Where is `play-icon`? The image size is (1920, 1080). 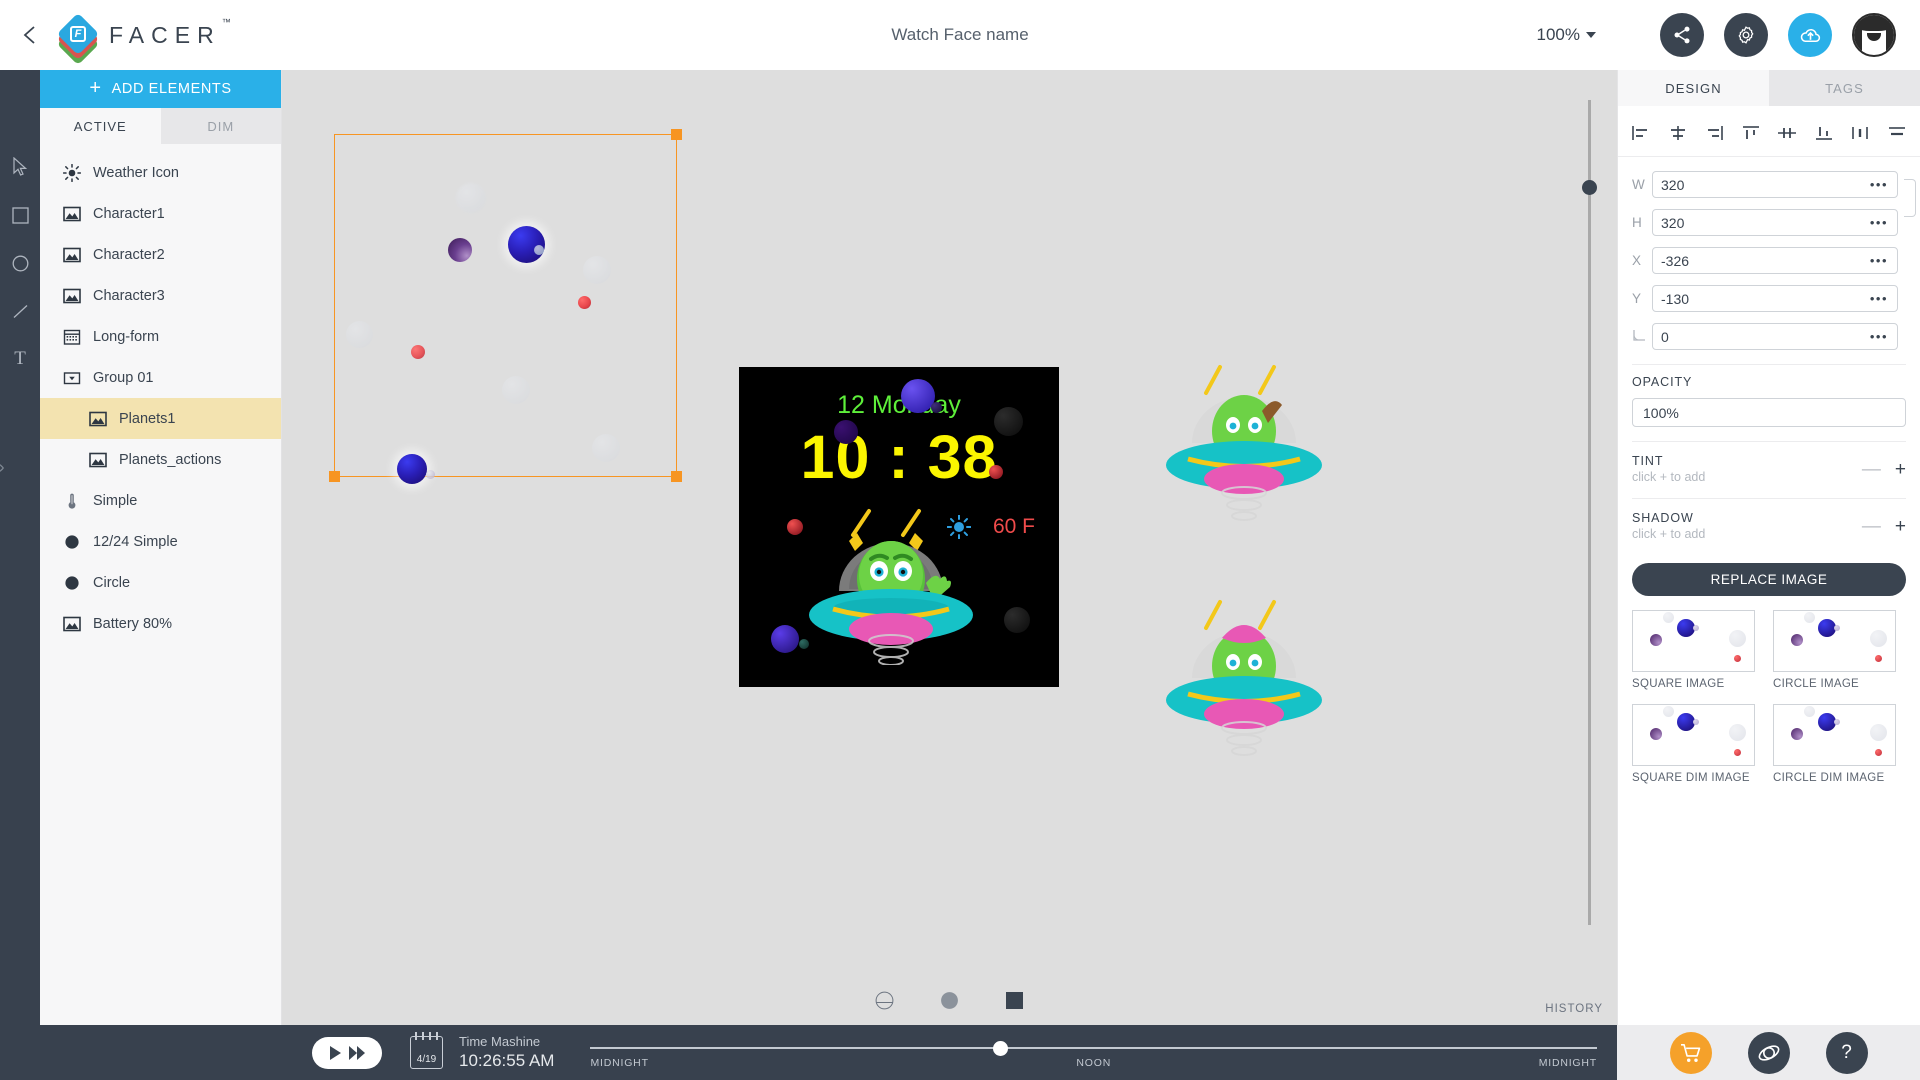 play-icon is located at coordinates (335, 1052).